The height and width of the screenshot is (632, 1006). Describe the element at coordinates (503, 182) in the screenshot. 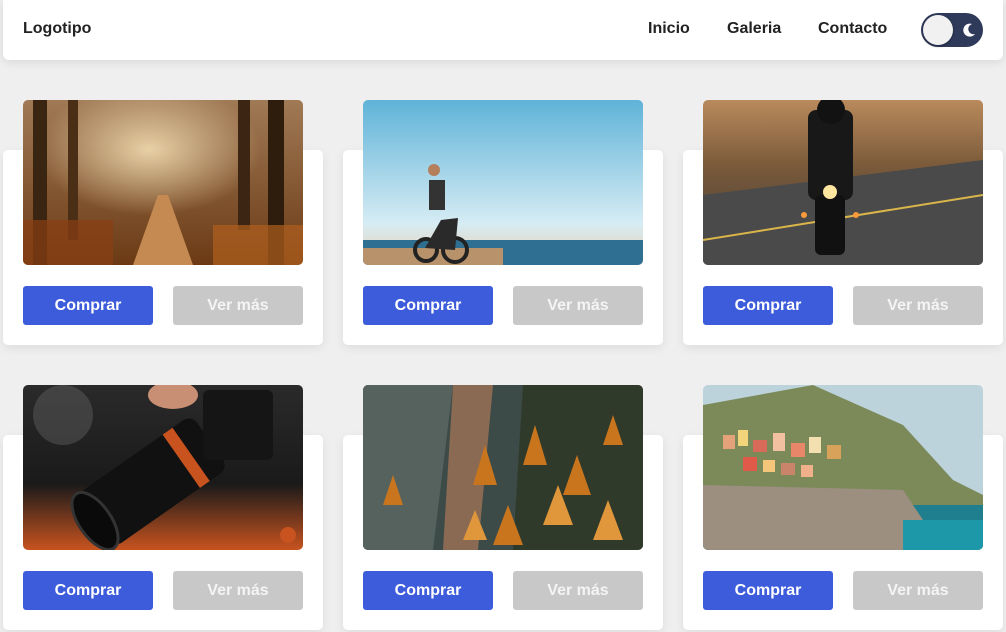

I see `ebike-beach-image` at that location.